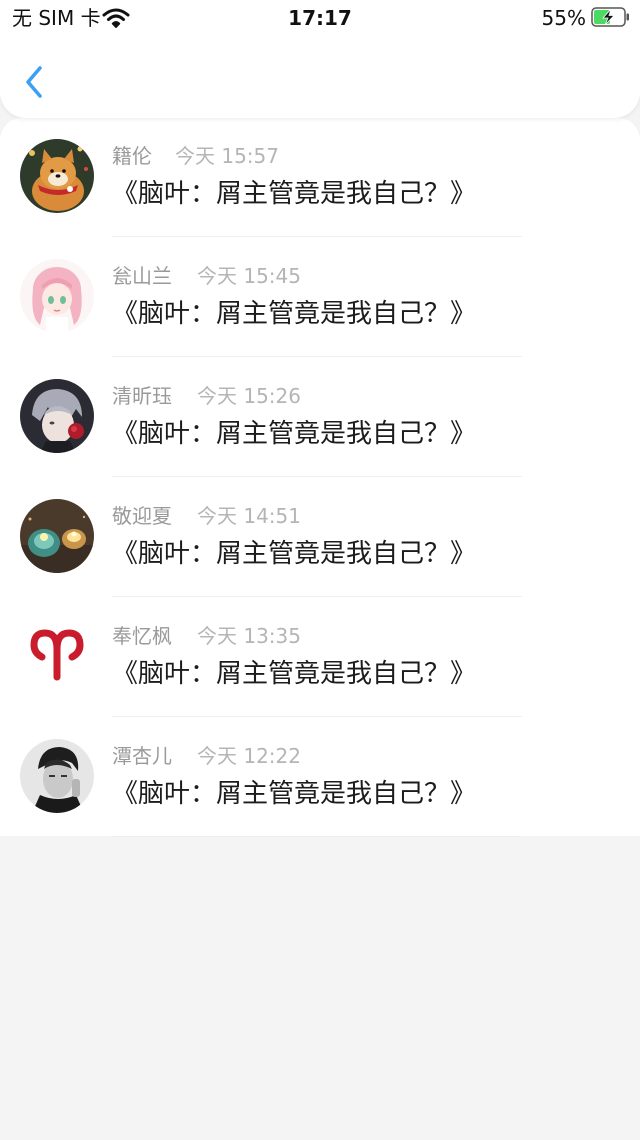 Image resolution: width=640 pixels, height=1140 pixels. What do you see at coordinates (320, 538) in the screenshot?
I see `comment-item: 敬迎夏 今天 14:51 《脑叶：屑主管竟是我自己？》` at bounding box center [320, 538].